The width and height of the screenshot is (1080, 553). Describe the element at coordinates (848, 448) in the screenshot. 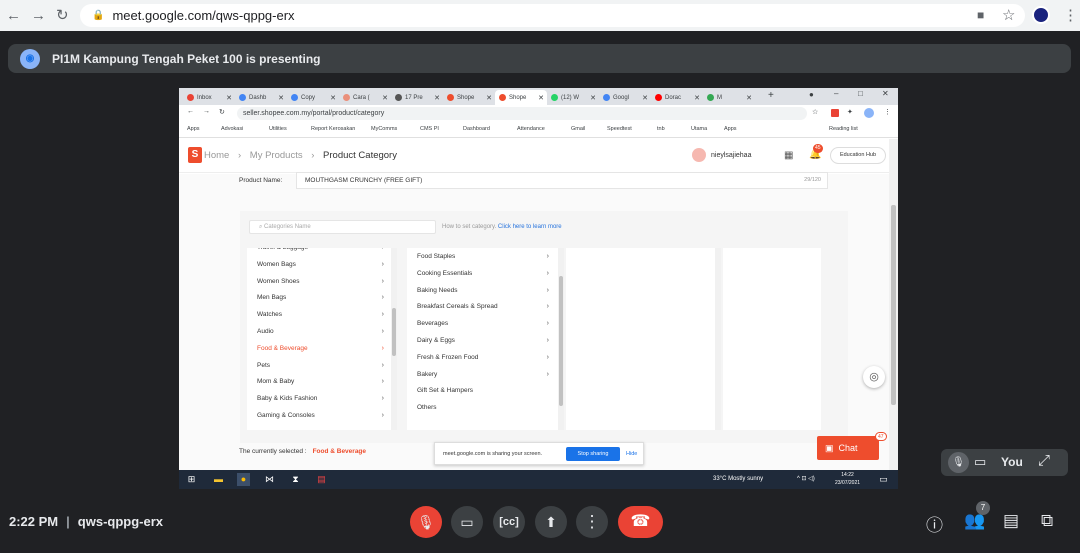

I see `chat-button: ▣ Chat` at that location.